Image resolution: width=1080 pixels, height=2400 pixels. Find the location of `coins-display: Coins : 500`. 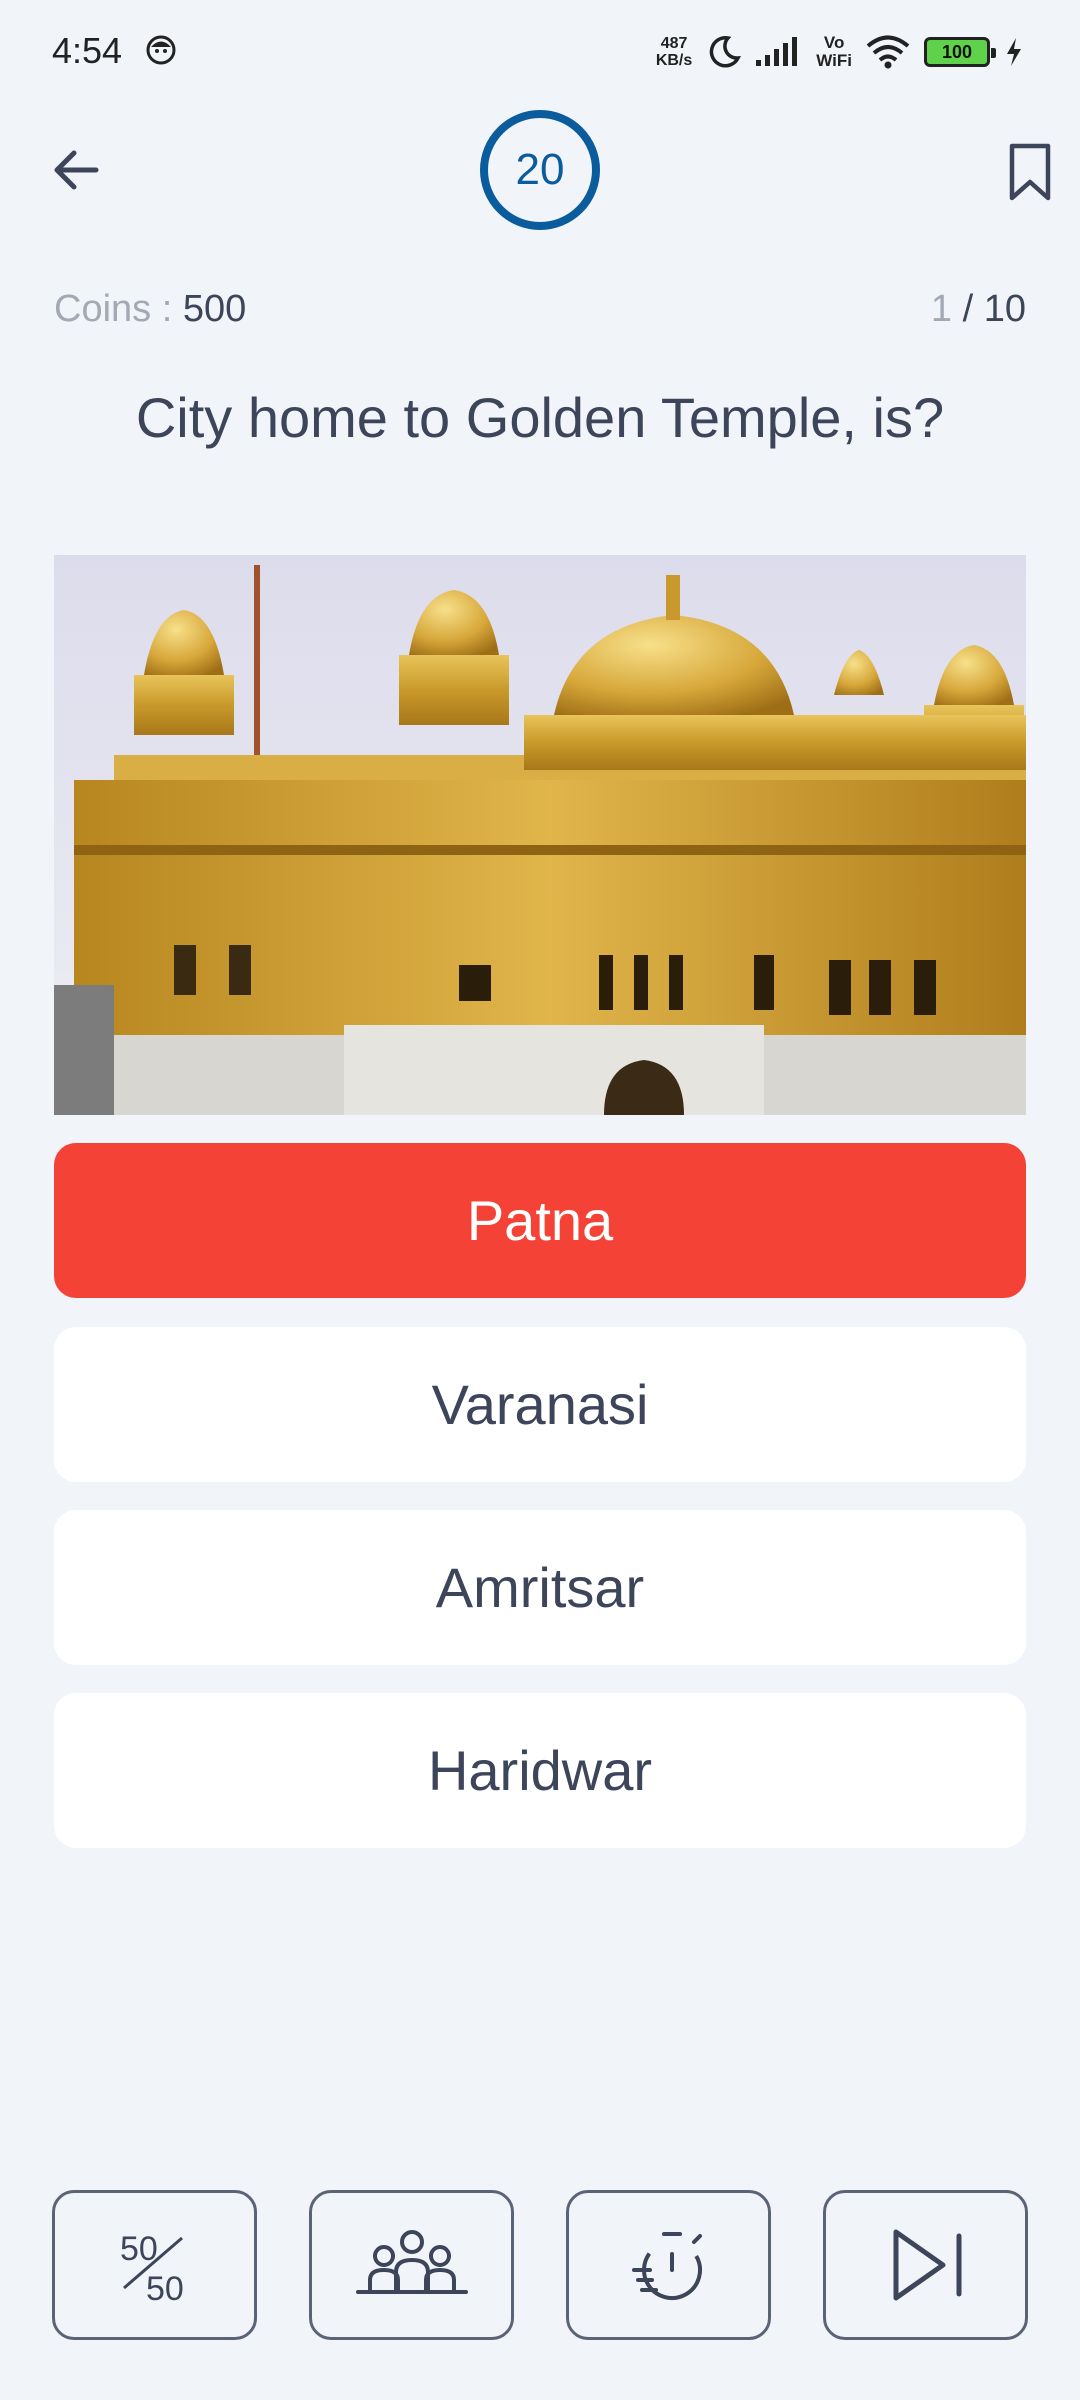

coins-display: Coins : 500 is located at coordinates (150, 309).